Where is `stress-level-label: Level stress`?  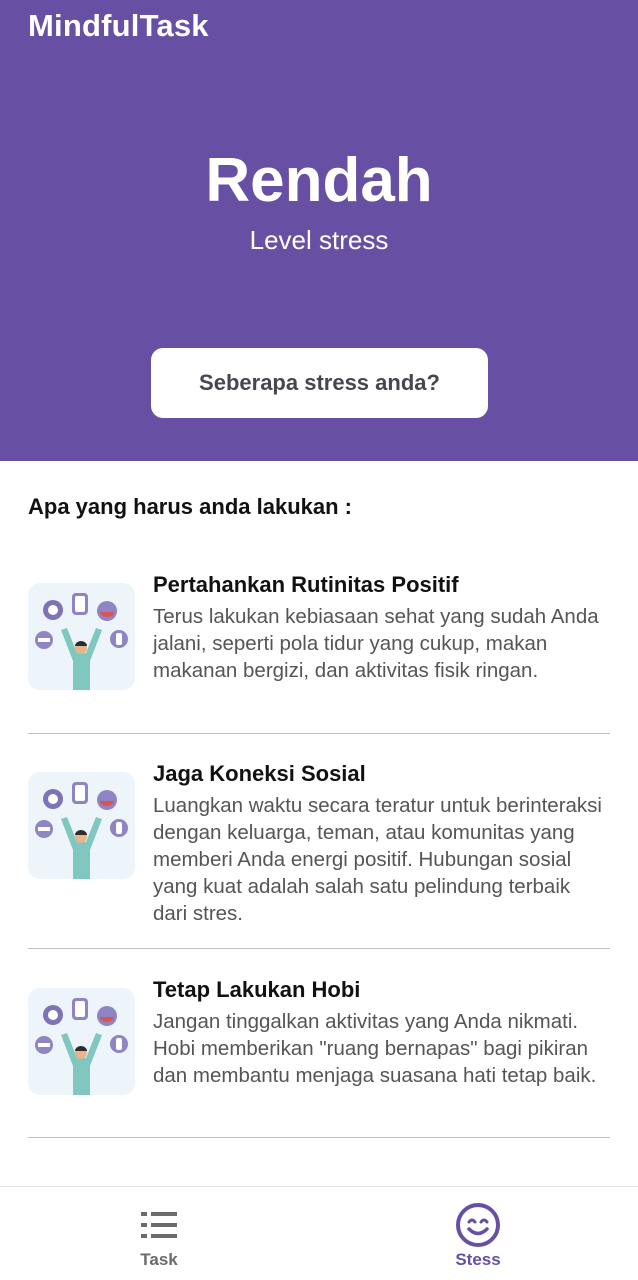
stress-level-label: Level stress is located at coordinates (319, 240).